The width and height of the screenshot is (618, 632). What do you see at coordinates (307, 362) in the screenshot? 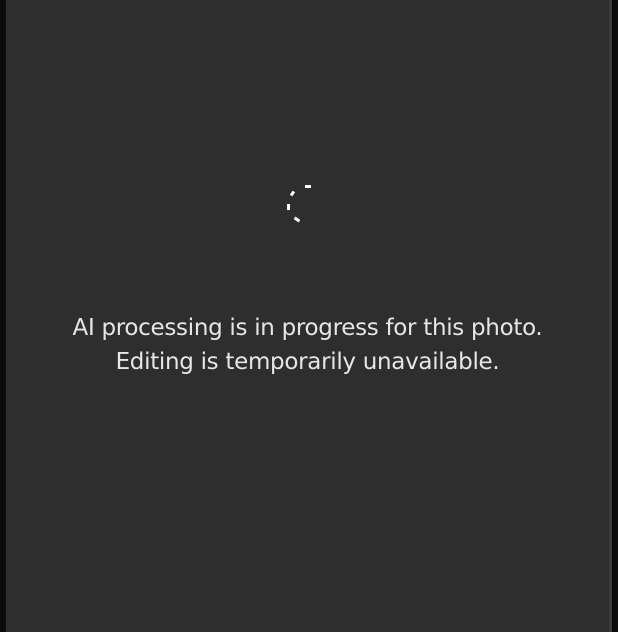
I see `processing-message-line-2: Editing is temporarily unavailable.` at bounding box center [307, 362].